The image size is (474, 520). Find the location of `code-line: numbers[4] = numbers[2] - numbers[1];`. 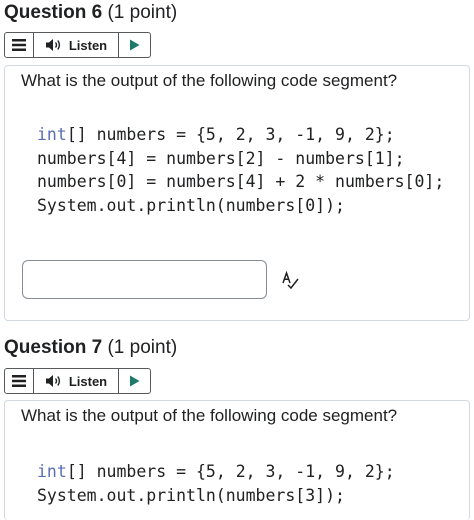

code-line: numbers[4] = numbers[2] - numbers[1]; is located at coordinates (221, 158).